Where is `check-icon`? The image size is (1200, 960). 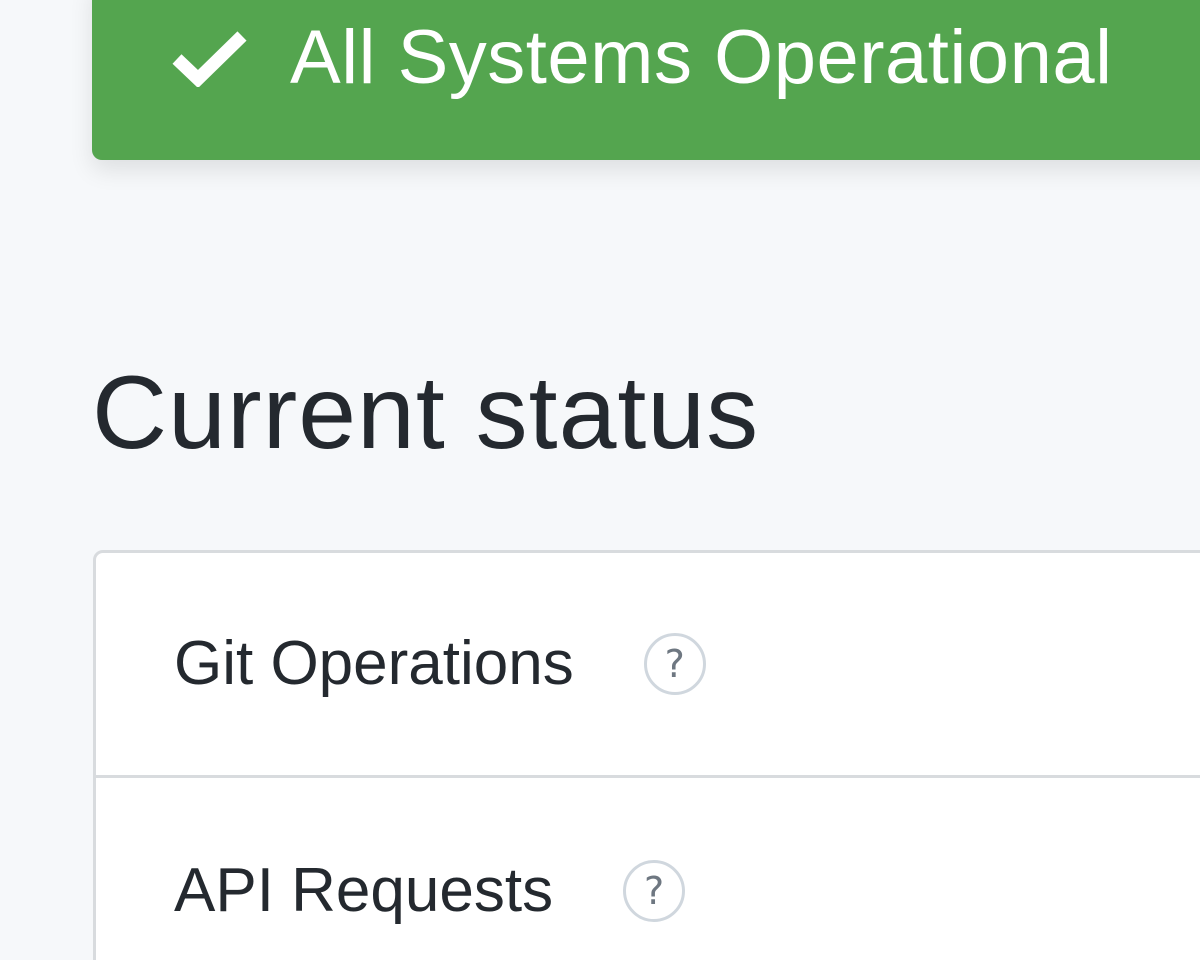
check-icon is located at coordinates (209, 59).